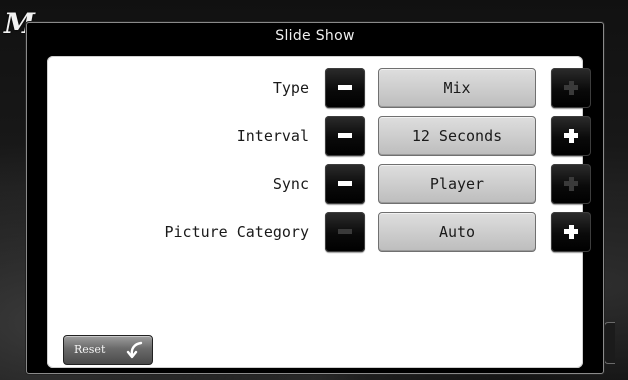 The width and height of the screenshot is (628, 380). I want to click on setting-row-type: Type Mix, so click(319, 88).